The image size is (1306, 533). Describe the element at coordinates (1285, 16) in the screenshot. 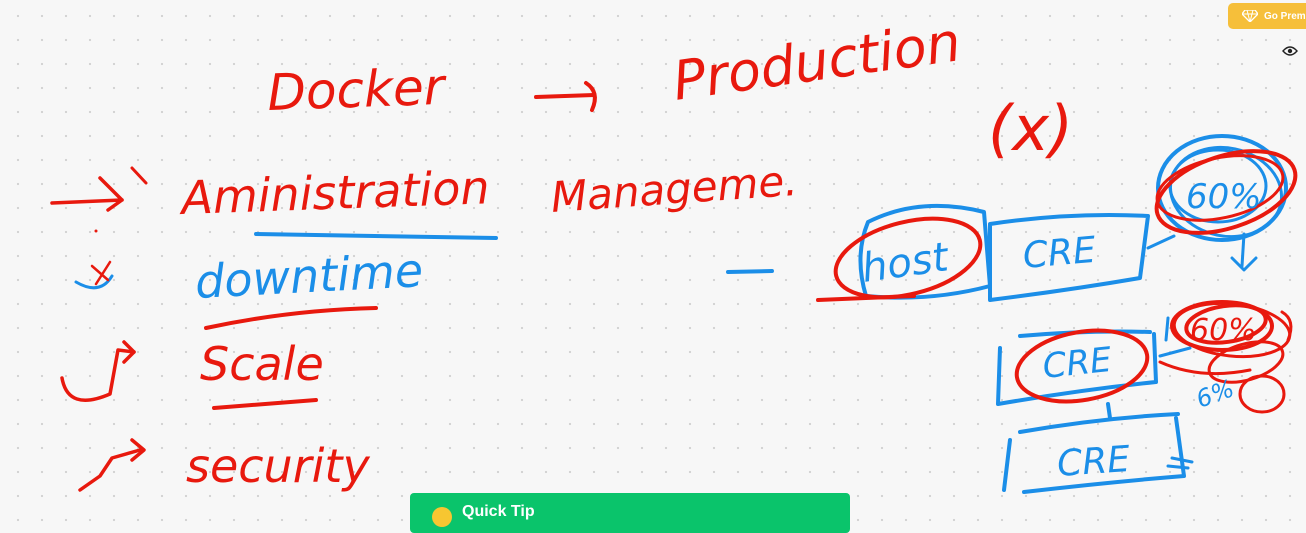

I see `go-premium-label: Go Premium` at that location.